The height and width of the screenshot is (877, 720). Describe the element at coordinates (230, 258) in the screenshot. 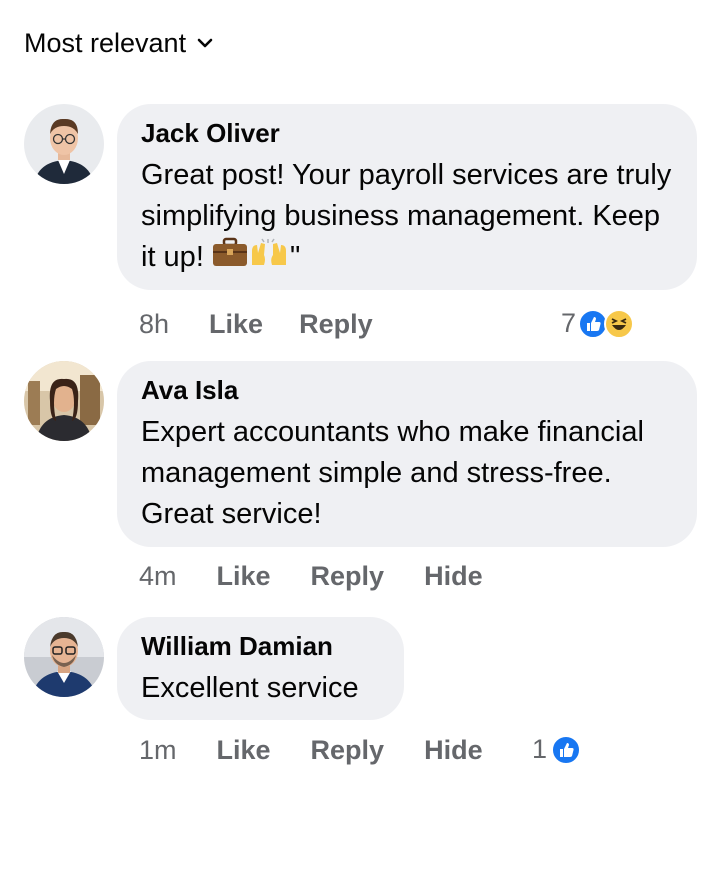

I see `briefcase-emoji` at that location.